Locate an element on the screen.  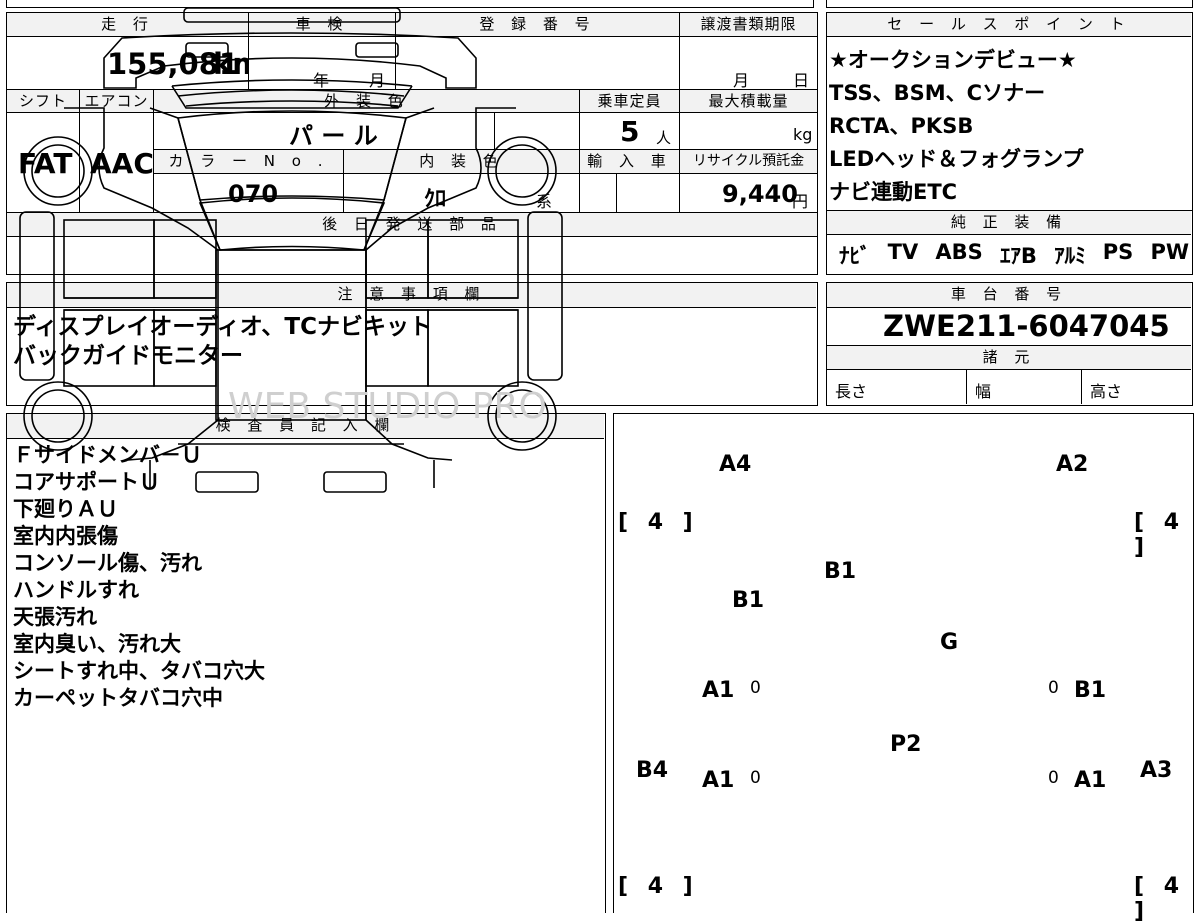
transfer-cell: 月 日 is located at coordinates (748, 63).